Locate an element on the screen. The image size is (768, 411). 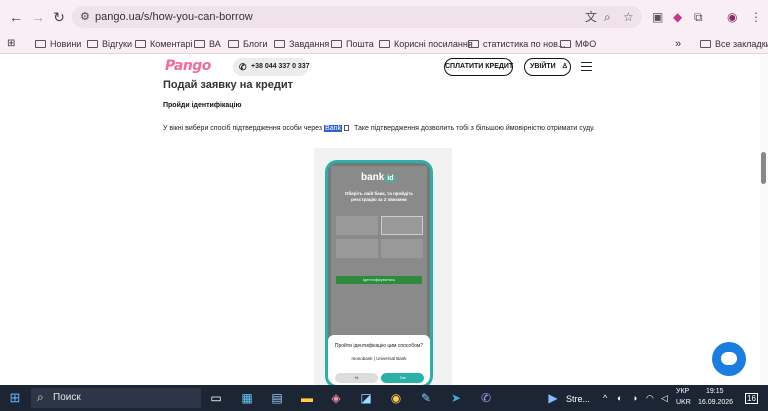
calculator-icon: ▤ is located at coordinates (277, 398).